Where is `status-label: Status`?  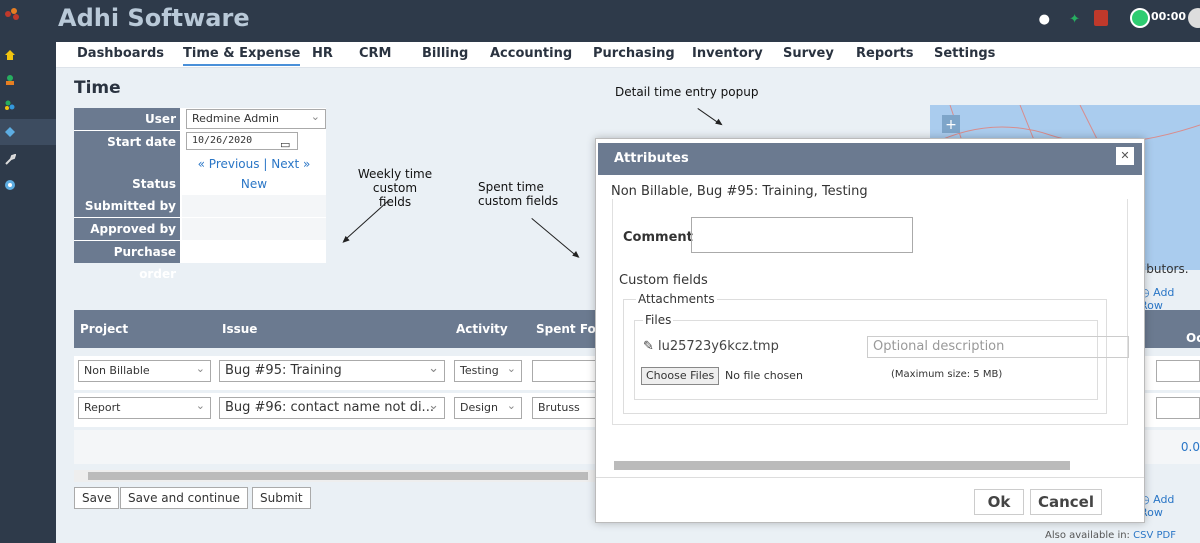
status-label: Status is located at coordinates (127, 184).